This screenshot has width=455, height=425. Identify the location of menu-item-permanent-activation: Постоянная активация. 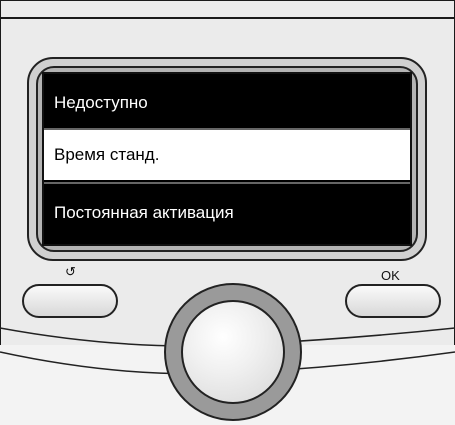
(227, 213).